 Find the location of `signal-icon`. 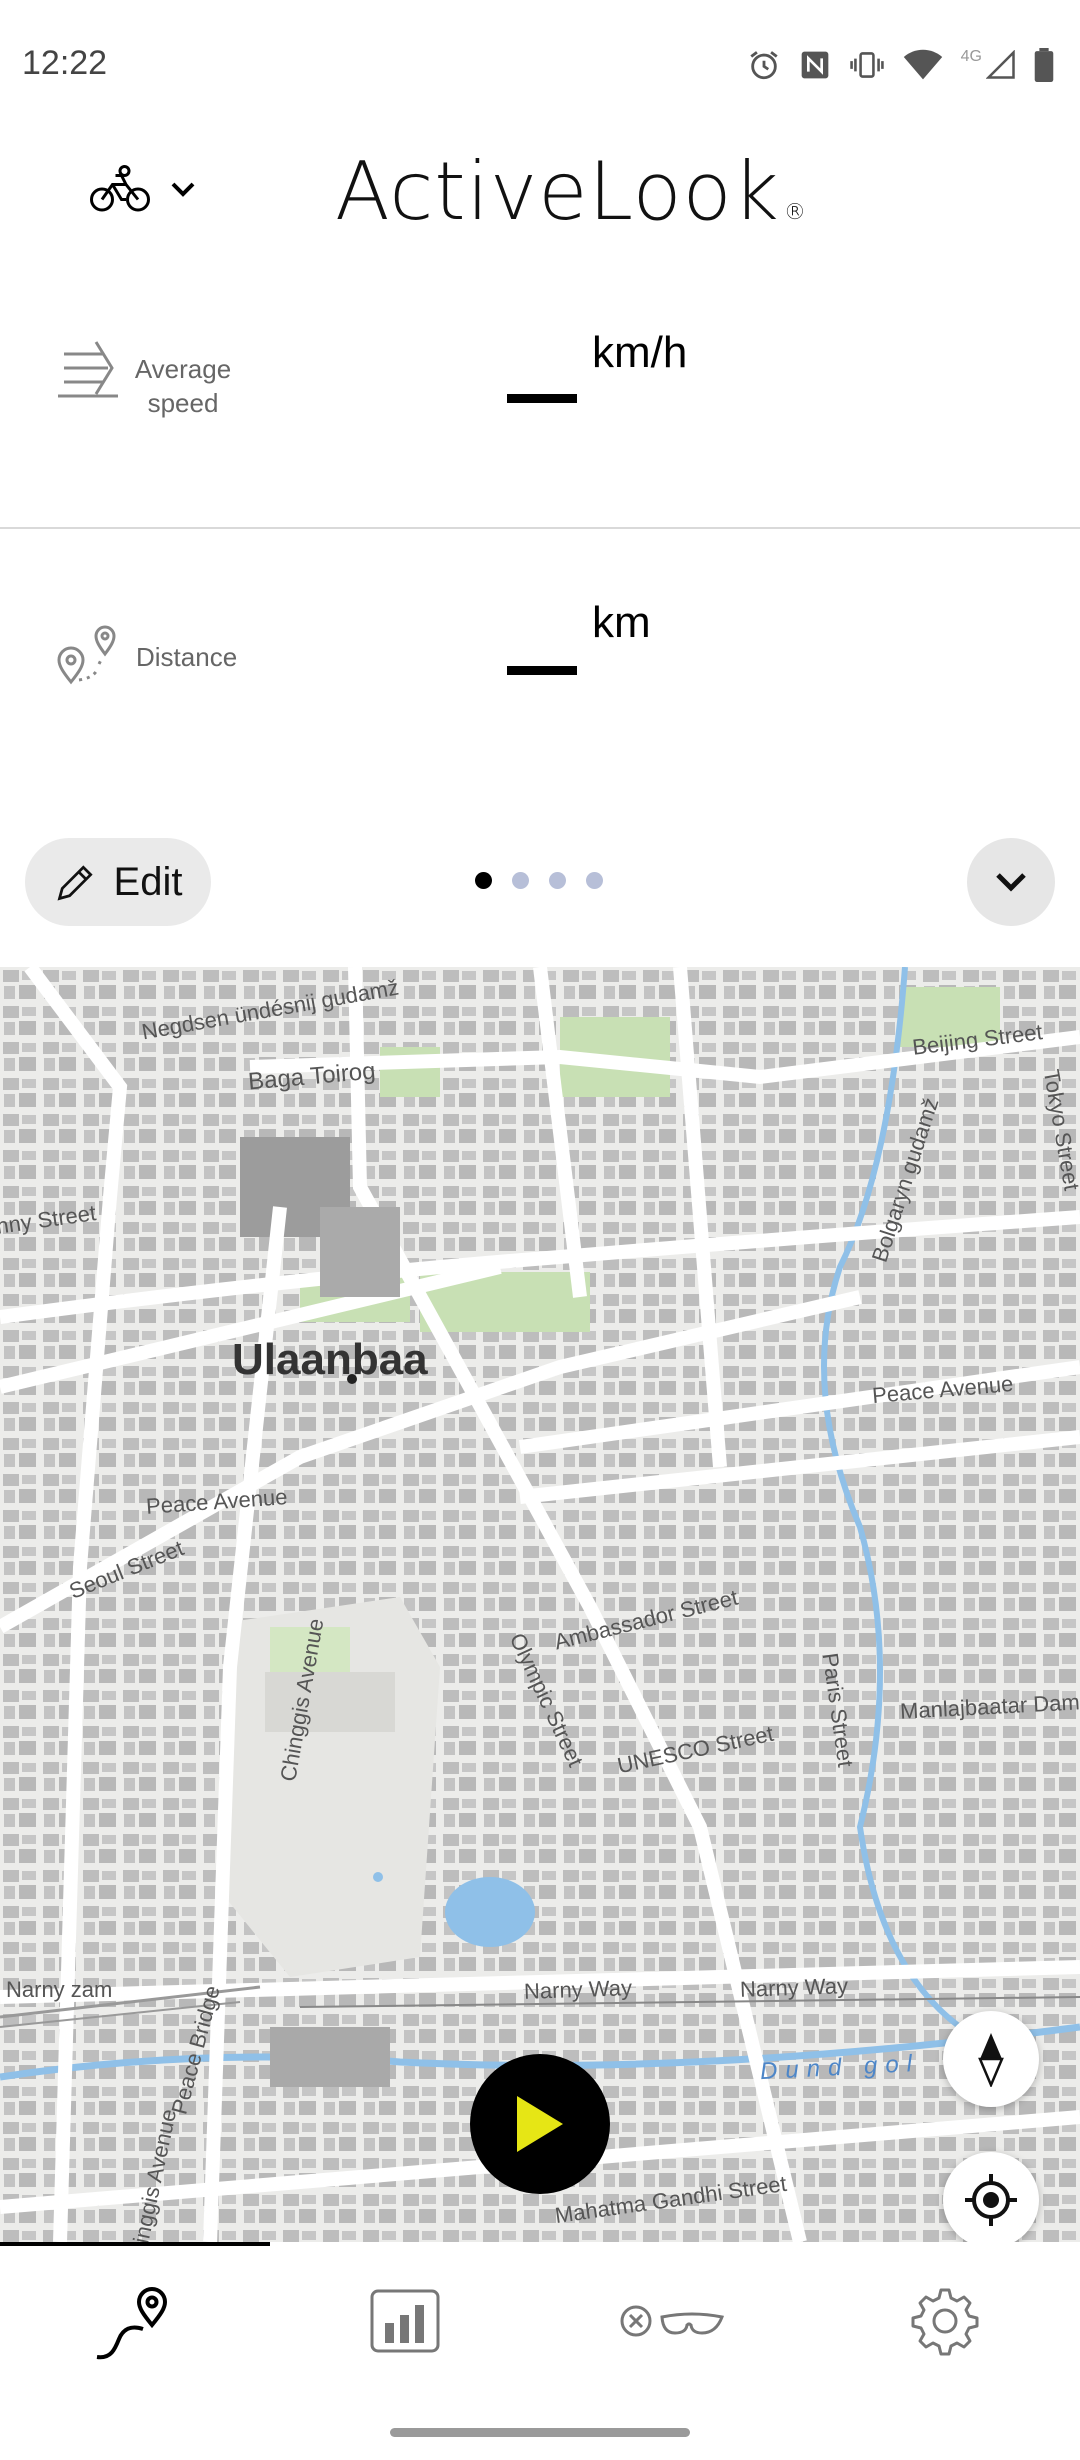

signal-icon is located at coordinates (1000, 64).